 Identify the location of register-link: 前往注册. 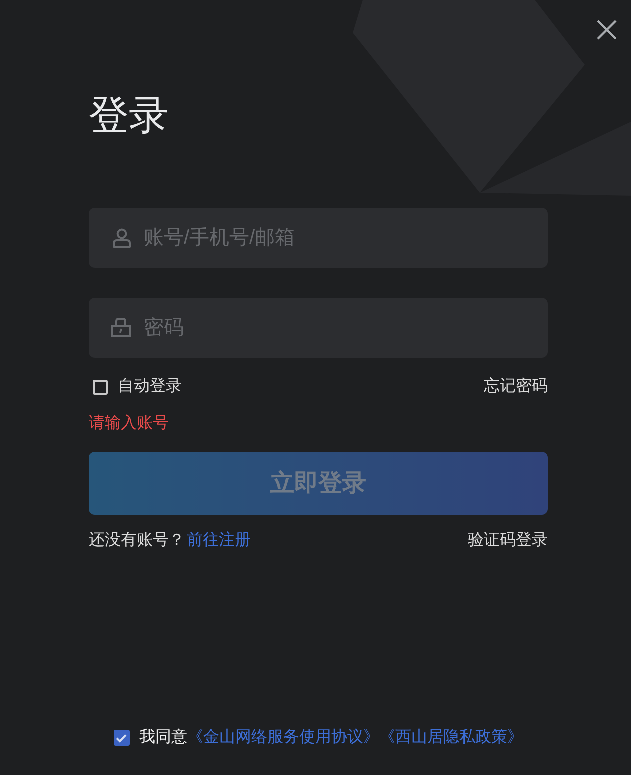
(219, 541).